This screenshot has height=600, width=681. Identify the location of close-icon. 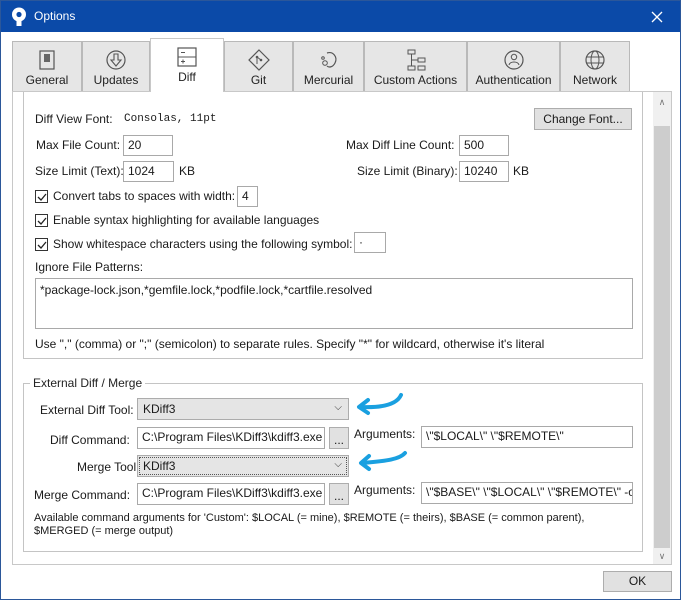
(657, 16).